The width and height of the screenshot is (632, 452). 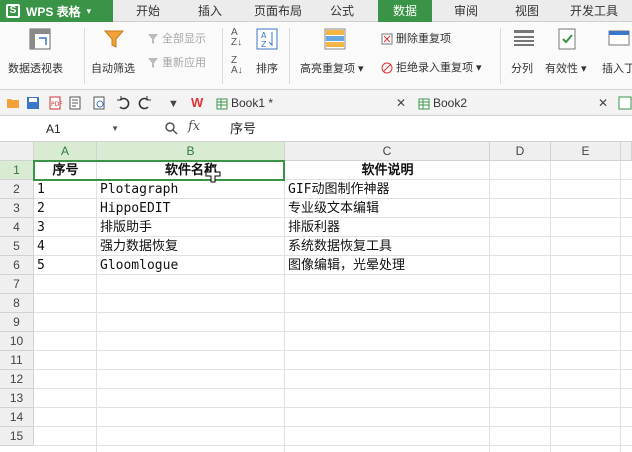 What do you see at coordinates (335, 39) in the screenshot?
I see `highlight-duplicates-icon` at bounding box center [335, 39].